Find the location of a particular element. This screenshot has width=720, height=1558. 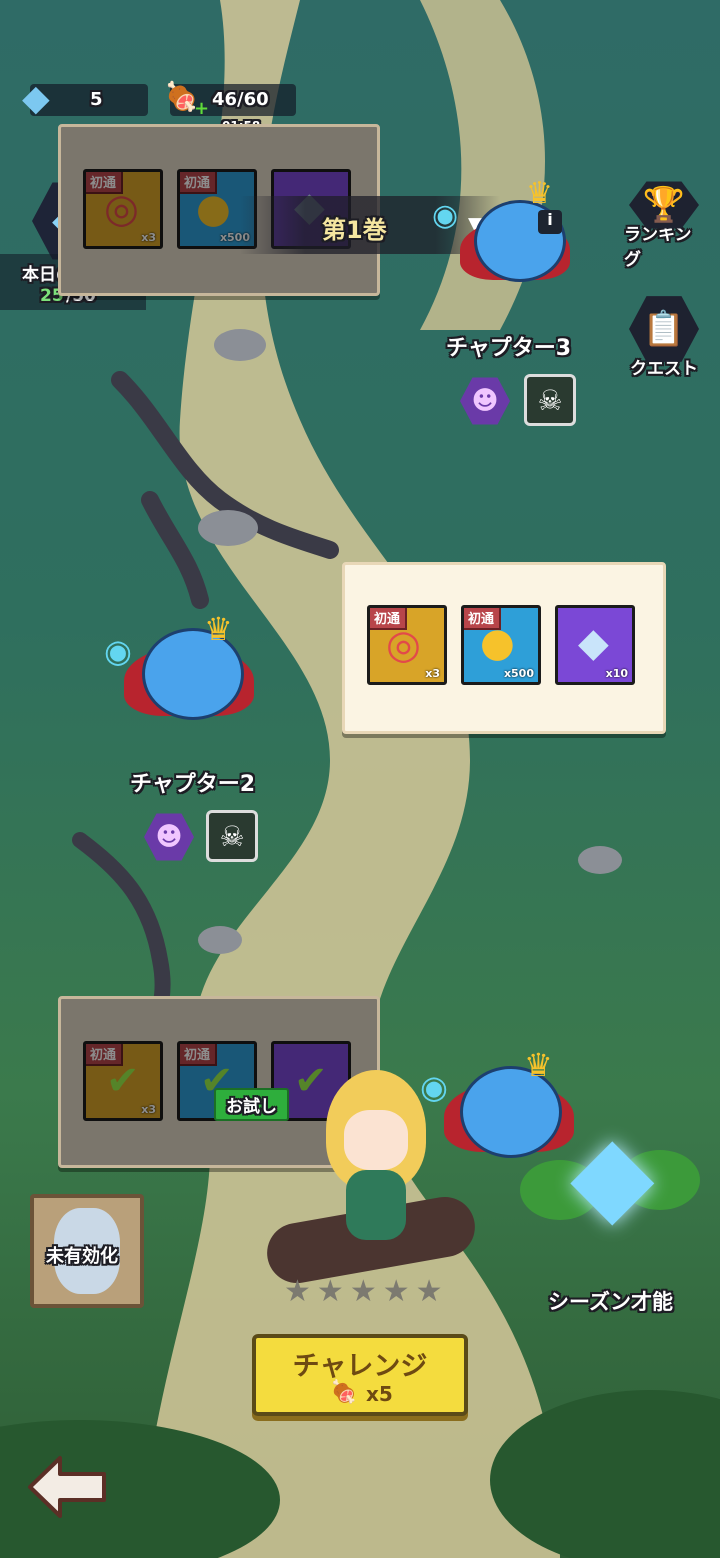

chapter3-label: チャプター3 is located at coordinates (509, 348).